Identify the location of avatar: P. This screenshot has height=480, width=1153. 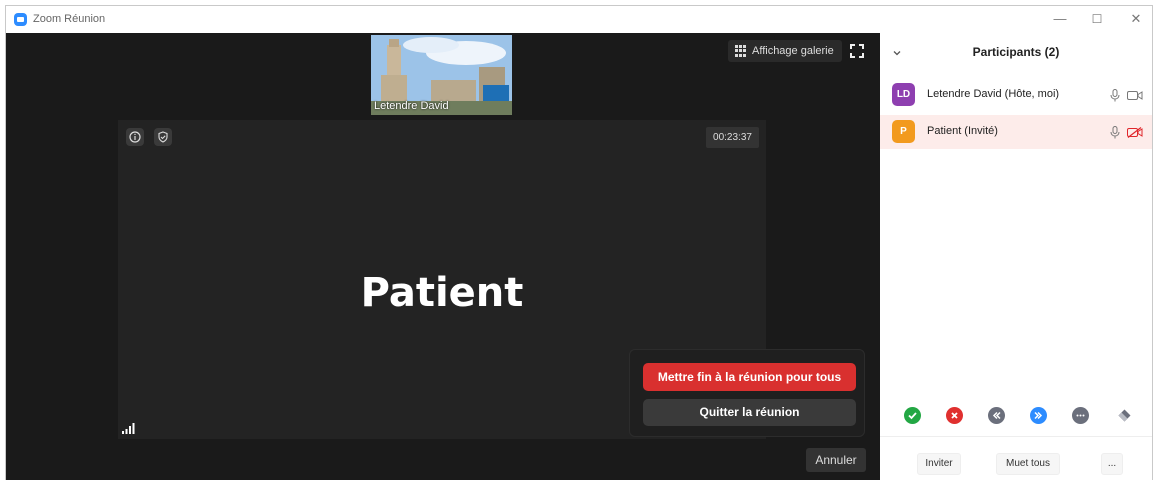
(903, 131).